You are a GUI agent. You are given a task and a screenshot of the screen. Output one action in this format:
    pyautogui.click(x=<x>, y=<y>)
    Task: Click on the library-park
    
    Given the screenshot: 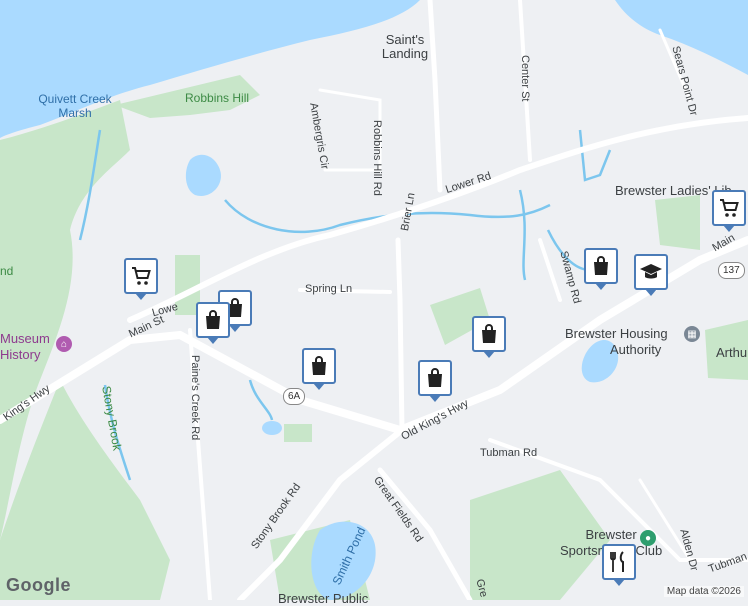 What is the action you would take?
    pyautogui.click(x=677, y=222)
    